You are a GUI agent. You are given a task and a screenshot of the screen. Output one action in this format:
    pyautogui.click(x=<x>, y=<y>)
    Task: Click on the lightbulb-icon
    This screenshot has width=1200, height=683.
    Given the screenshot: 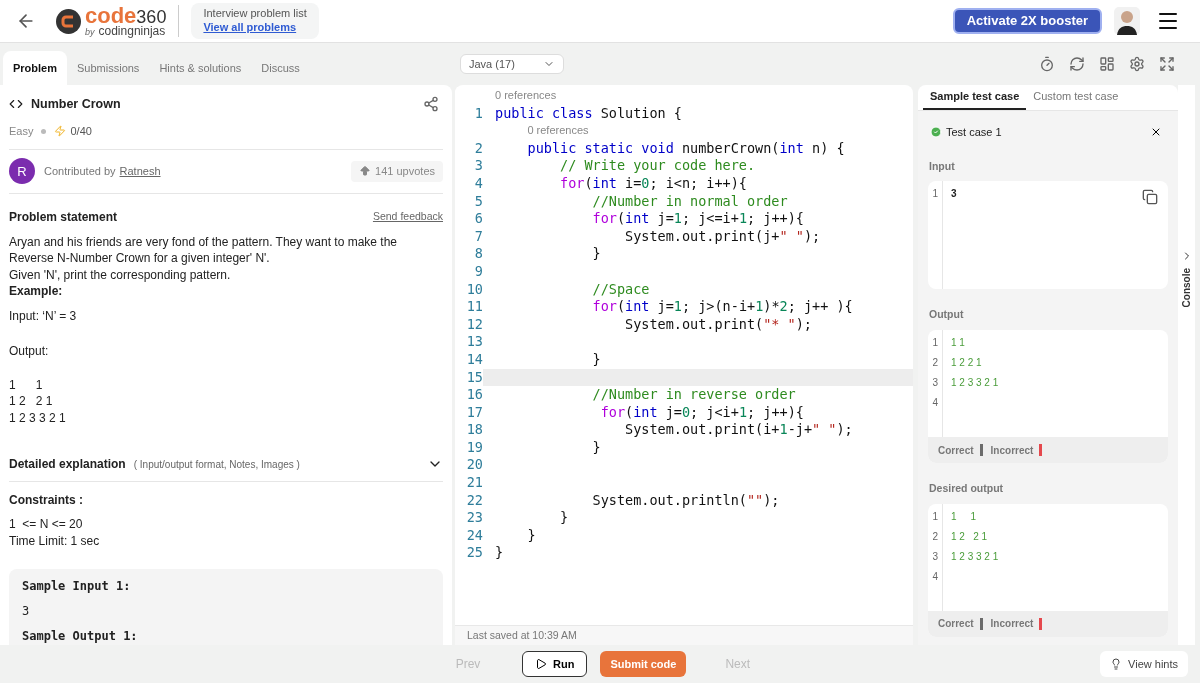 What is the action you would take?
    pyautogui.click(x=1116, y=664)
    